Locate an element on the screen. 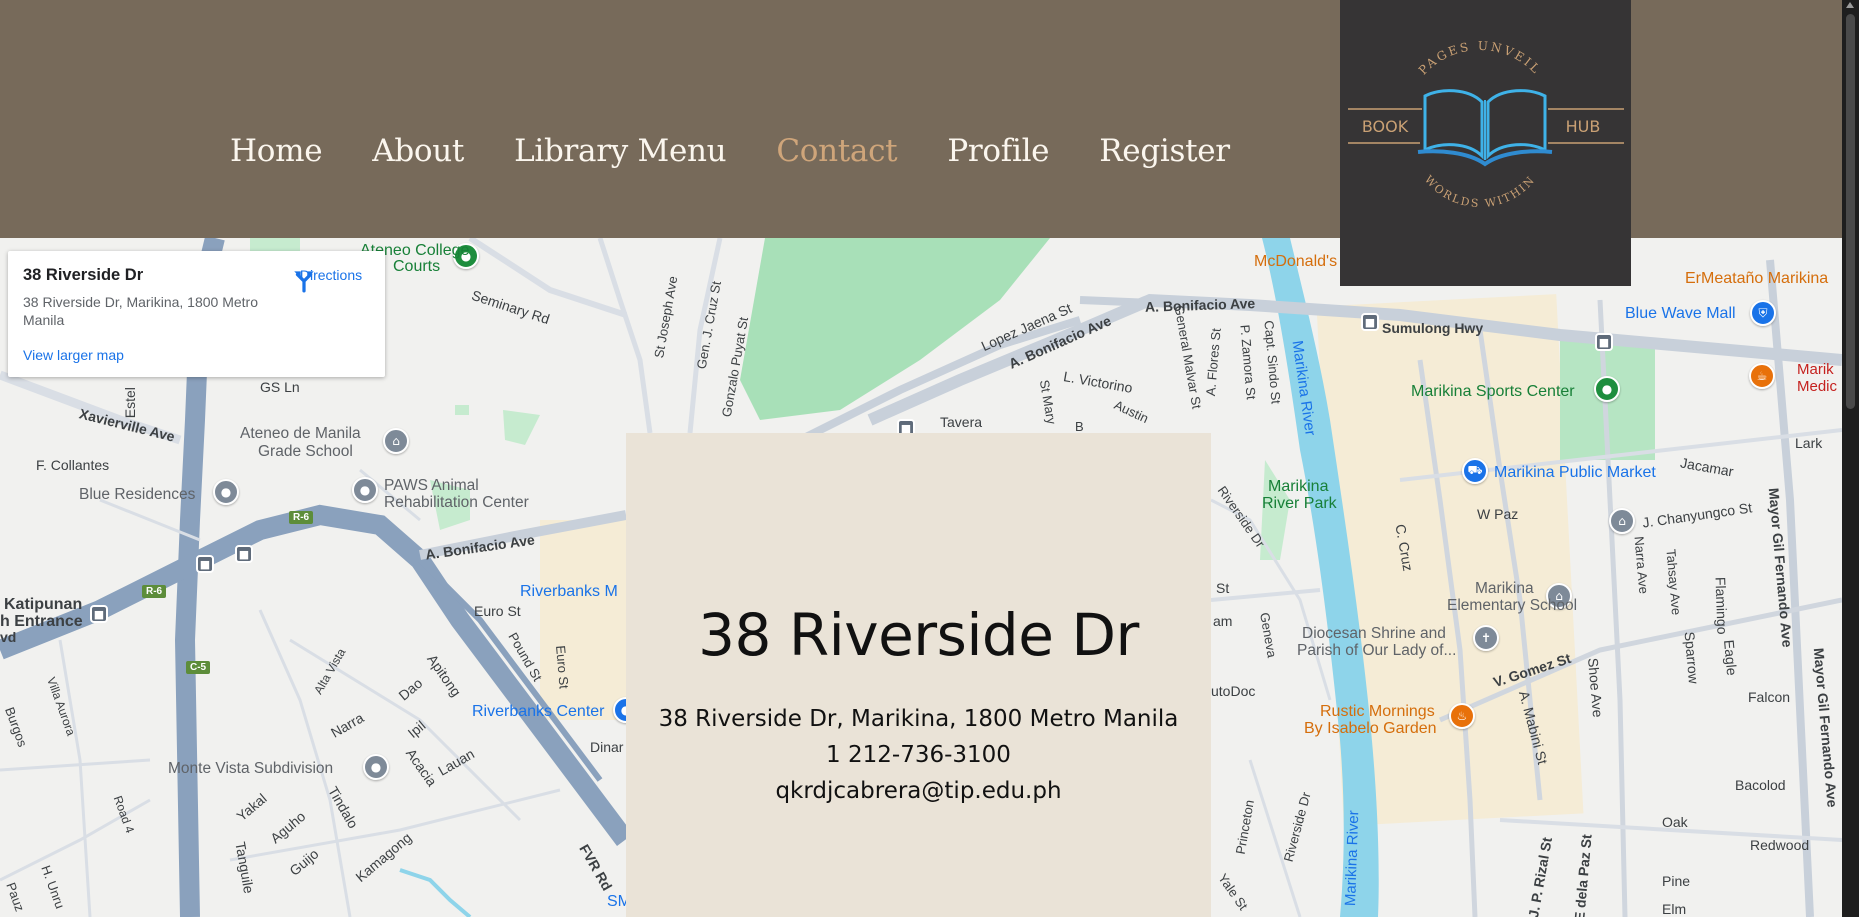 This screenshot has width=1859, height=917. logo-right-text: HUB is located at coordinates (1583, 126).